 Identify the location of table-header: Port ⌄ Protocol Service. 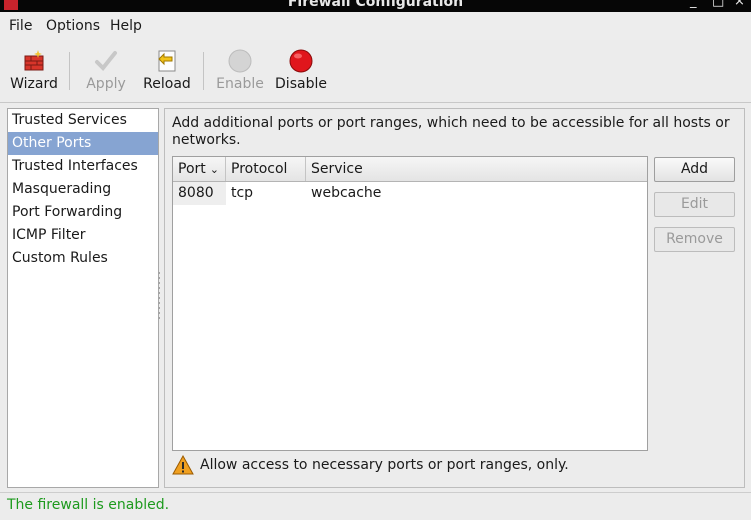
(410, 169).